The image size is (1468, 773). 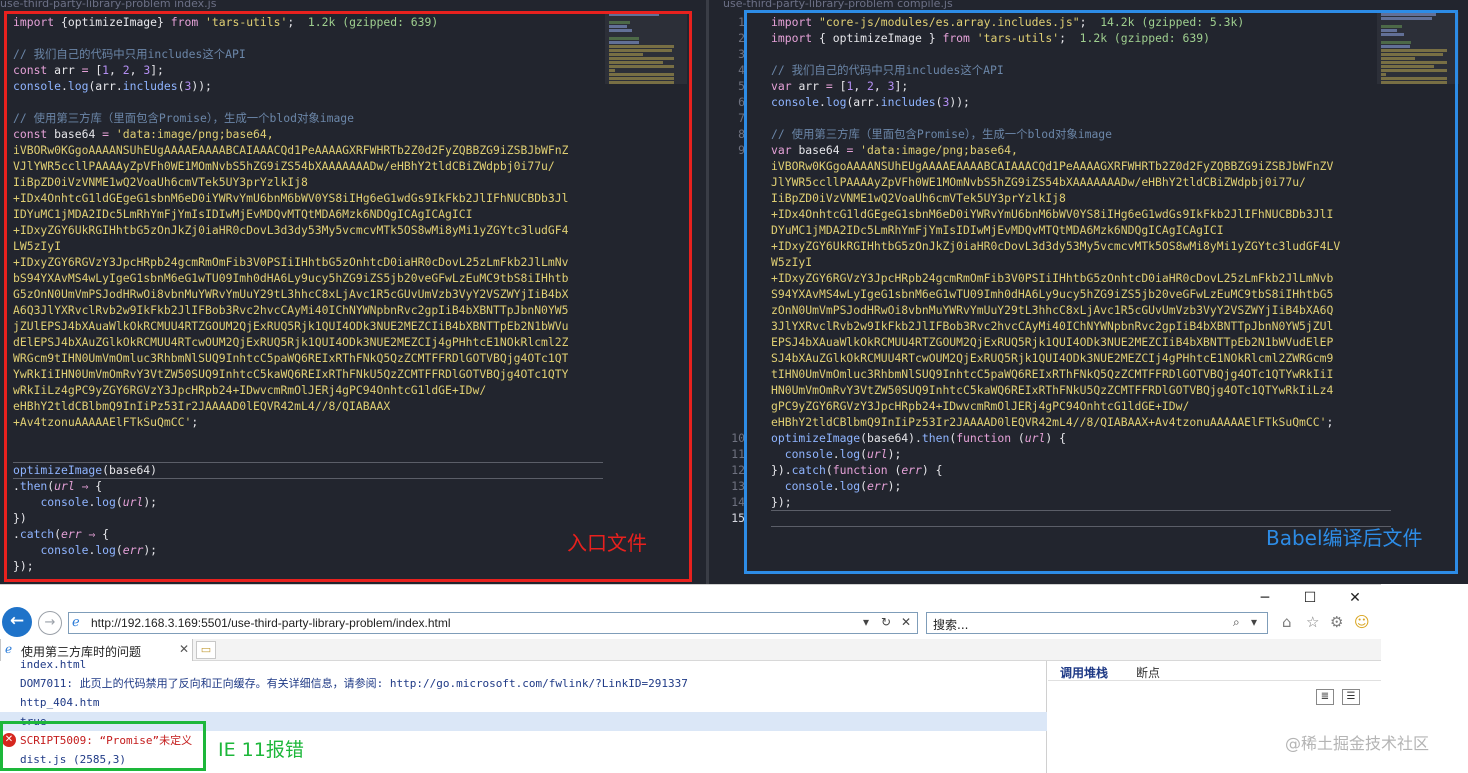 I want to click on forward-button: →, so click(x=50, y=623).